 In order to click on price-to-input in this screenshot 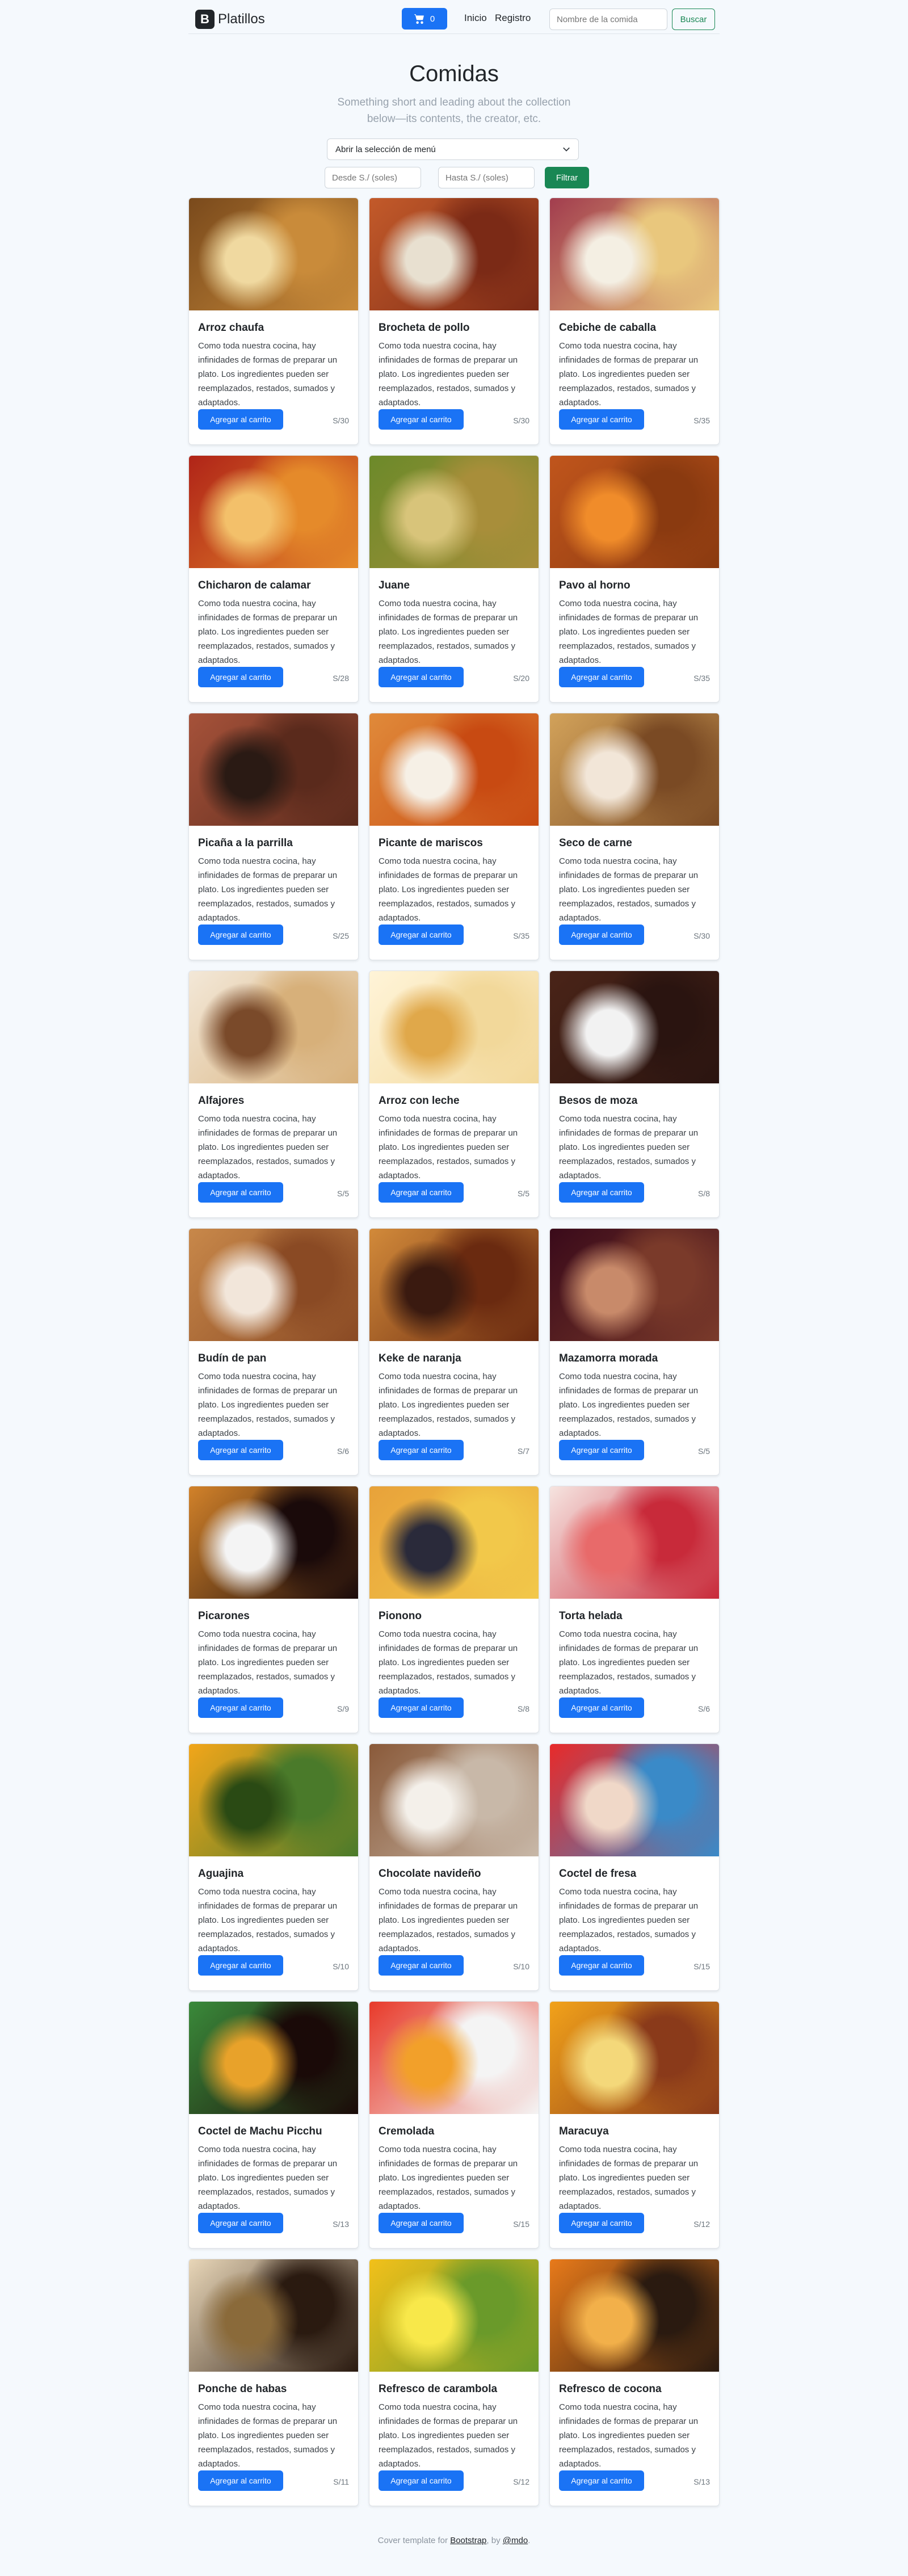, I will do `click(486, 177)`.